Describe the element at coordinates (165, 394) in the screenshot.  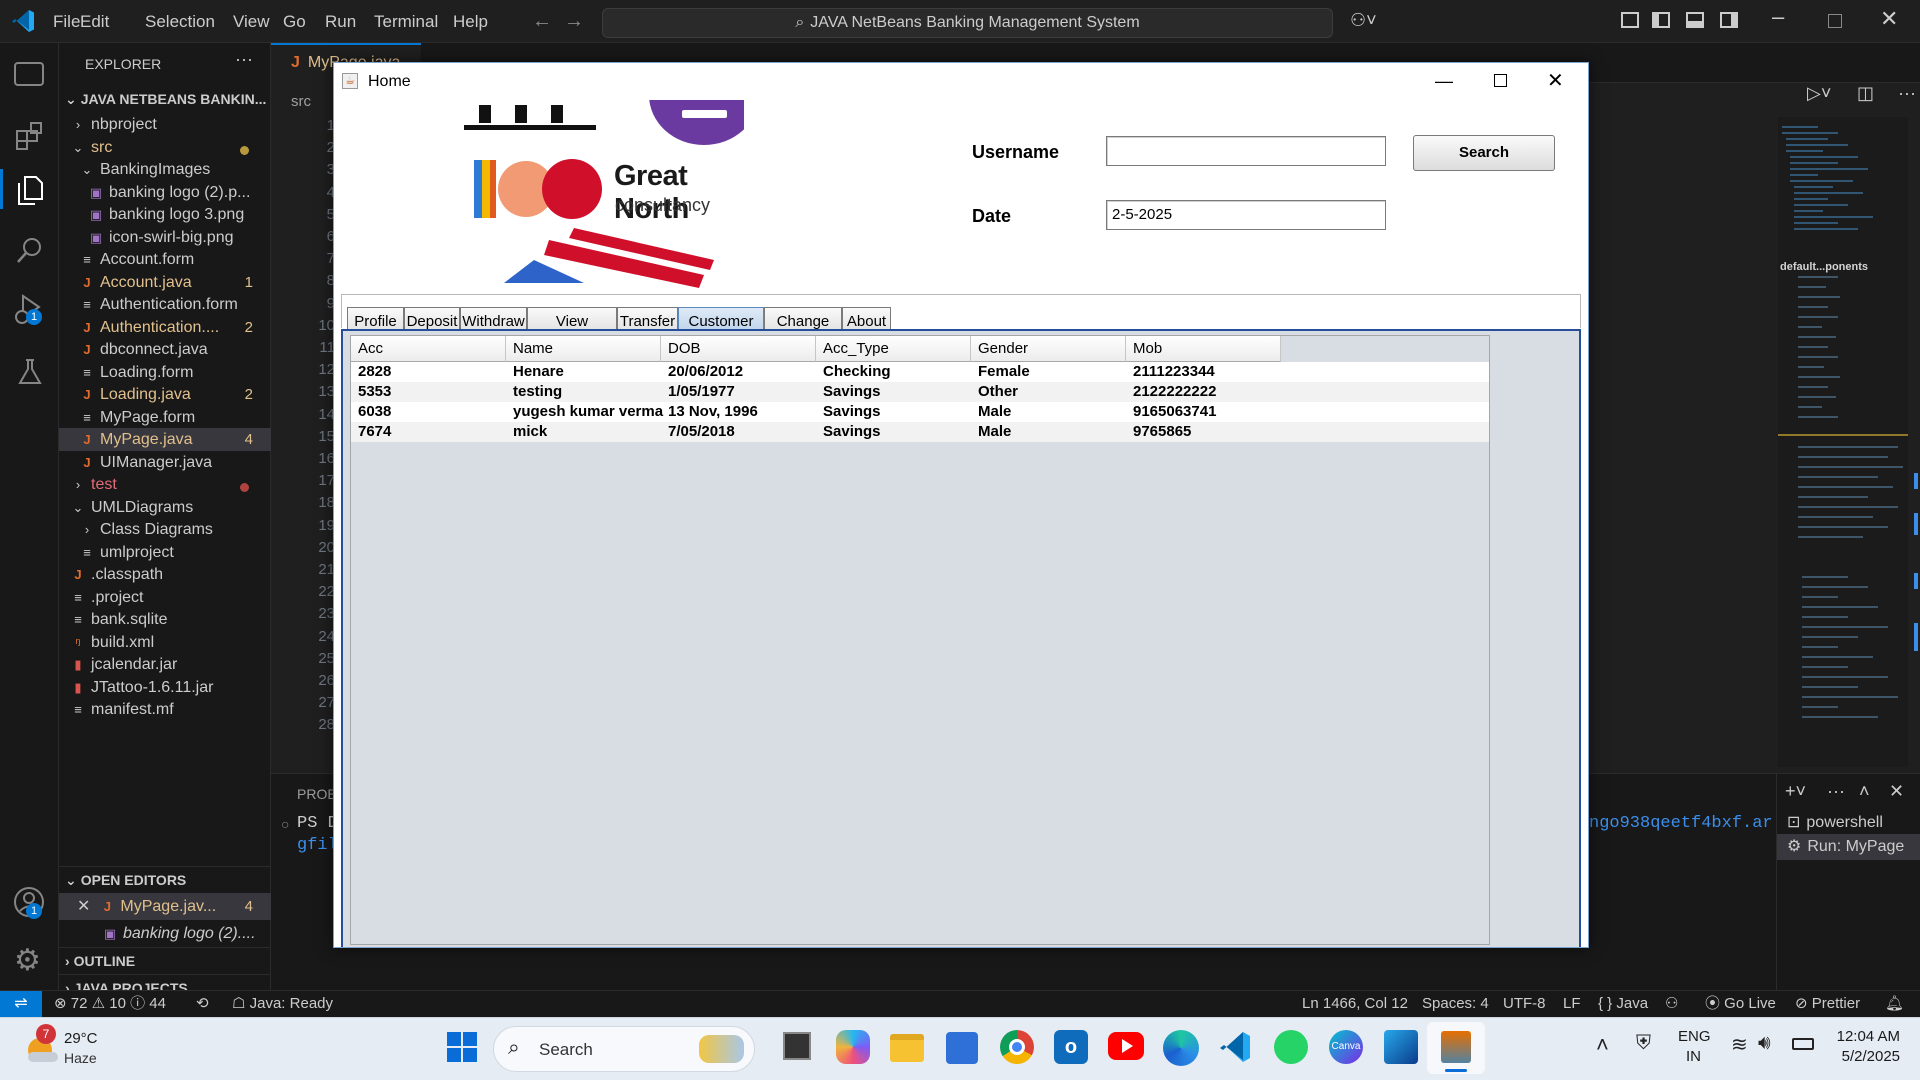
I see `tree-item-loading-java: J Loading.java 2` at that location.